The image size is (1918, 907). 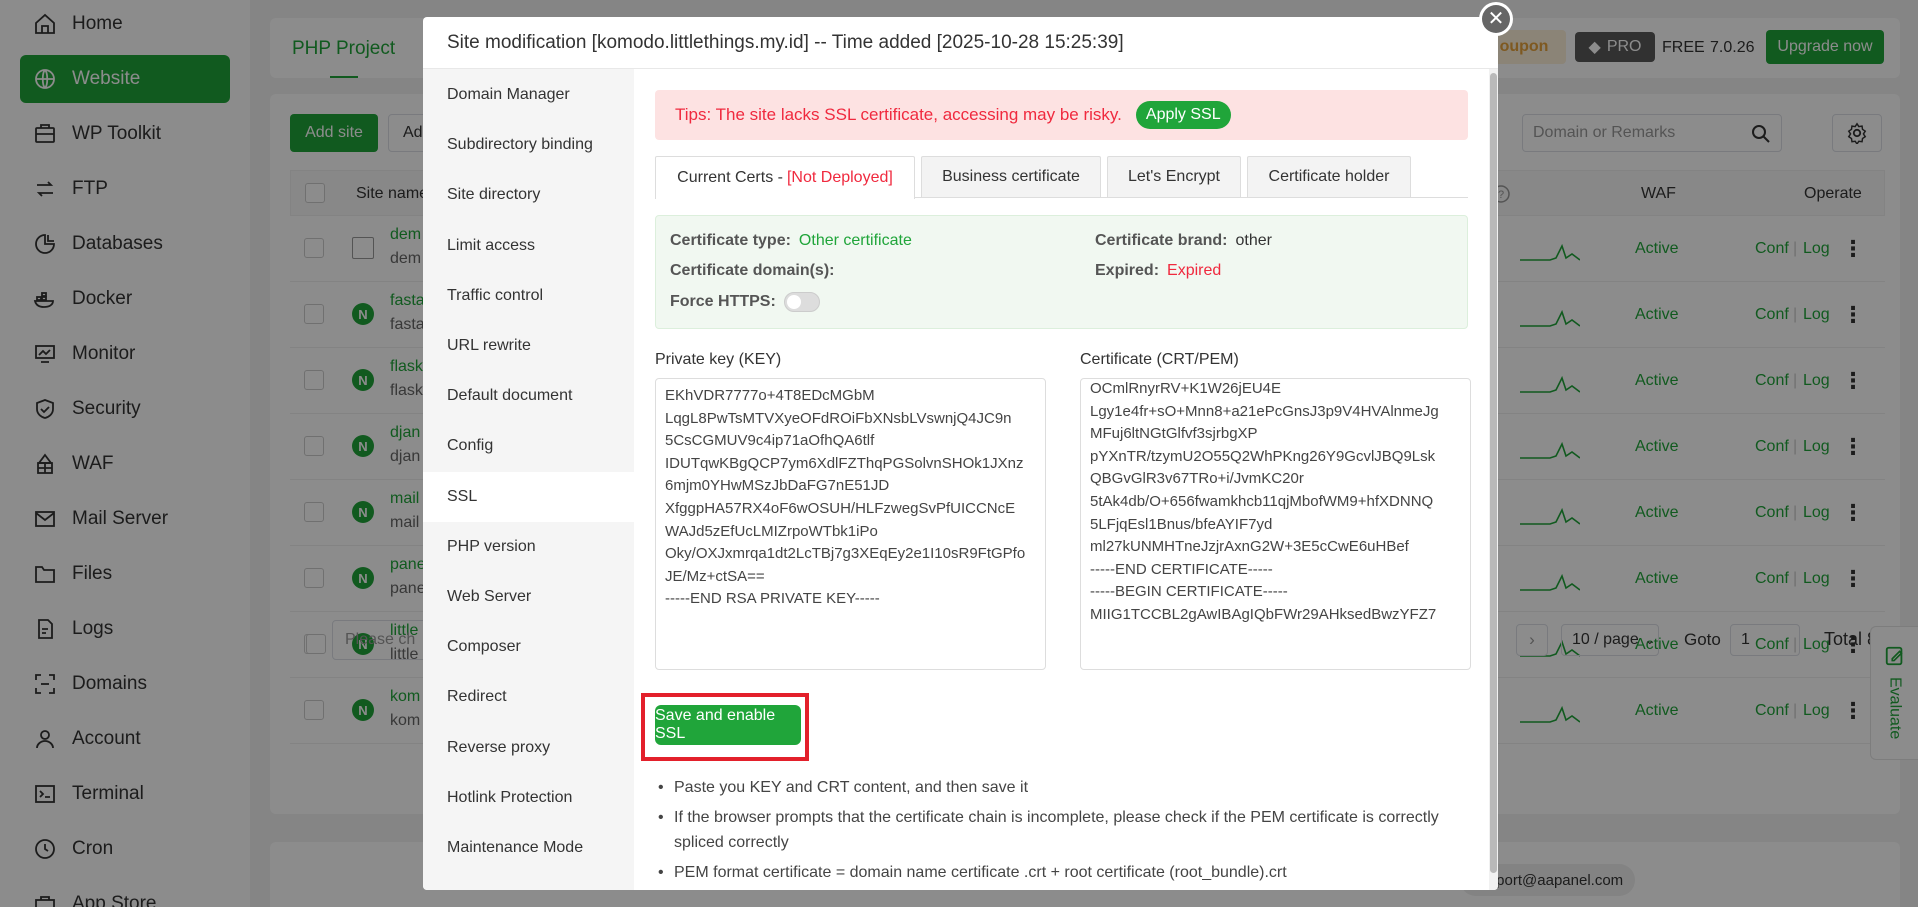 I want to click on key-line: 5CsCGMUV9c4ip71aOfhQA6tlf, so click(x=770, y=441).